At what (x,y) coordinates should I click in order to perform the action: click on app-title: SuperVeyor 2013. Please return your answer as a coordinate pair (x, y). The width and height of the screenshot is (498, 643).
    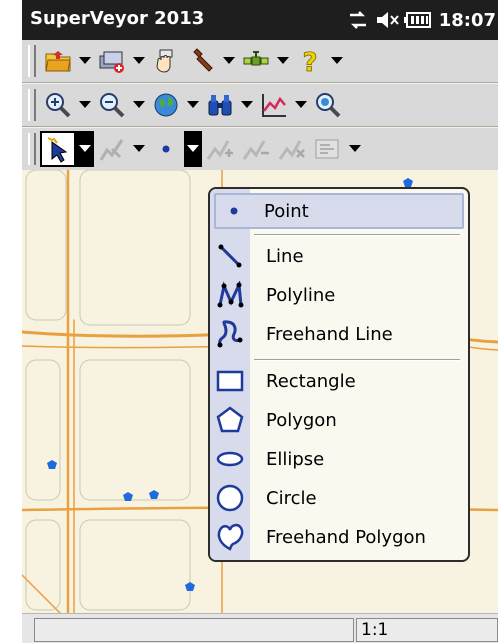
    Looking at the image, I should click on (117, 18).